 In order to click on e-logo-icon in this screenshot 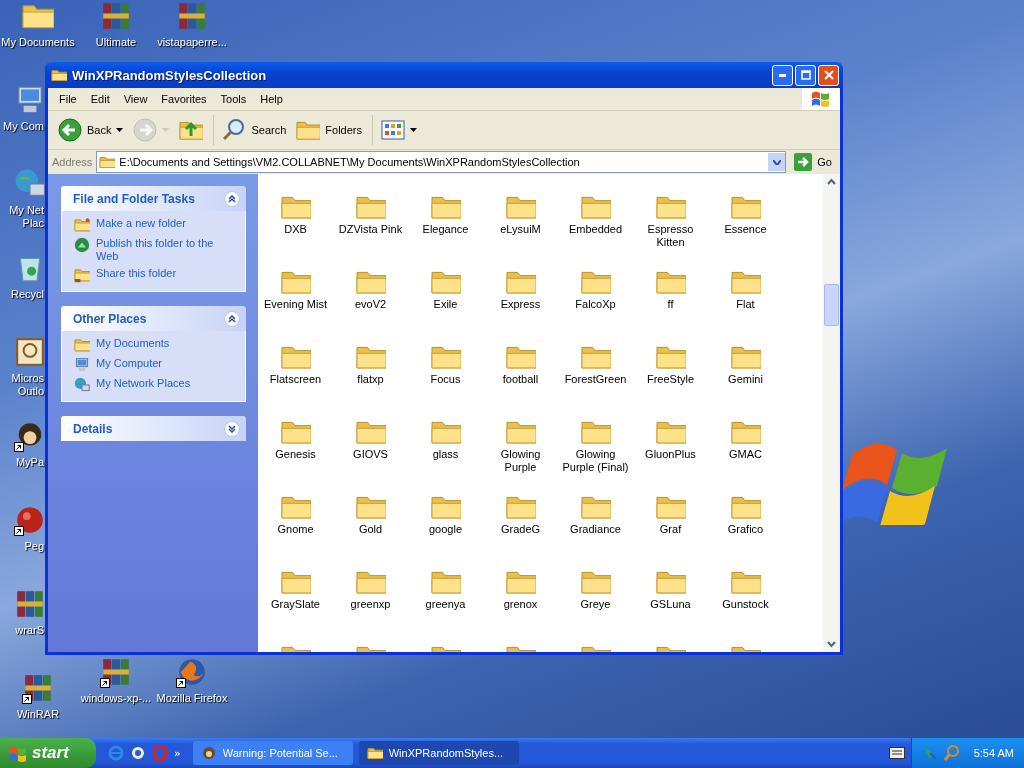, I will do `click(116, 753)`.